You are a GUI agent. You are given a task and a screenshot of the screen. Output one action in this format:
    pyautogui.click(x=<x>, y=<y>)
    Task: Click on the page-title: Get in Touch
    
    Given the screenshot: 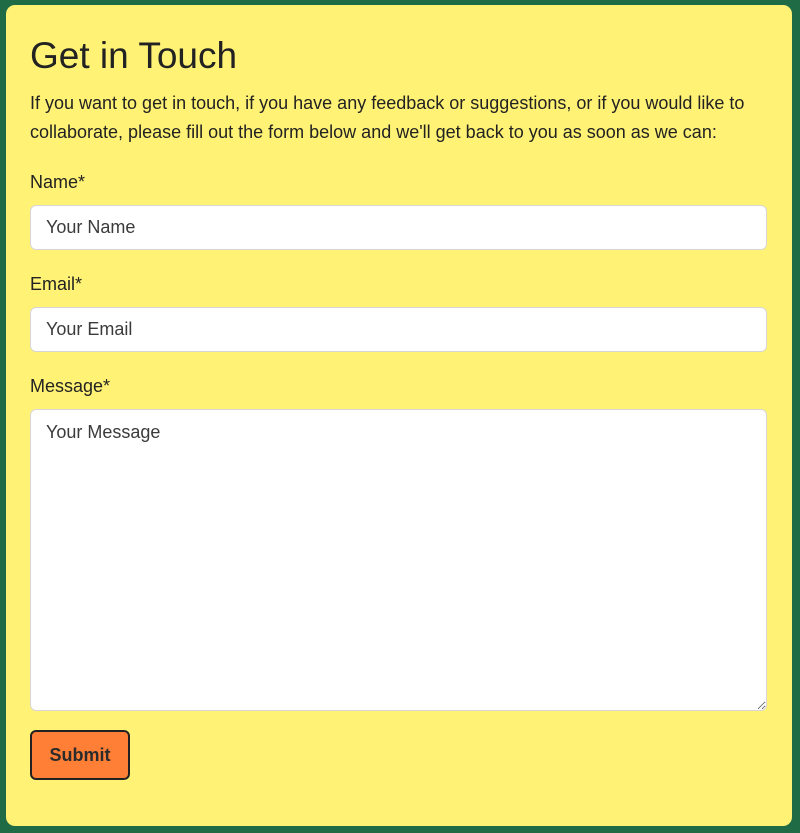 What is the action you would take?
    pyautogui.click(x=134, y=55)
    